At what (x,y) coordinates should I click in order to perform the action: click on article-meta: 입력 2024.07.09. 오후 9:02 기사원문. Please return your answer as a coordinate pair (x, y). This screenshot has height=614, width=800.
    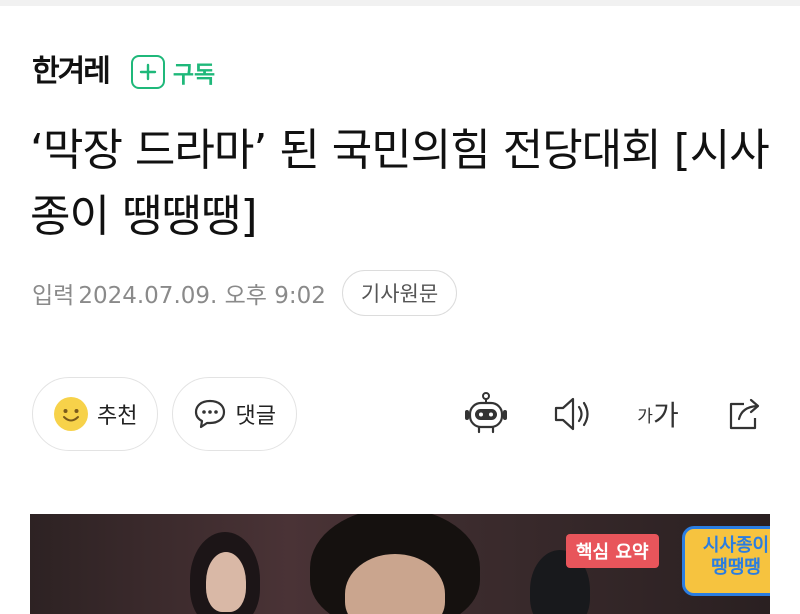
    Looking at the image, I should click on (245, 293).